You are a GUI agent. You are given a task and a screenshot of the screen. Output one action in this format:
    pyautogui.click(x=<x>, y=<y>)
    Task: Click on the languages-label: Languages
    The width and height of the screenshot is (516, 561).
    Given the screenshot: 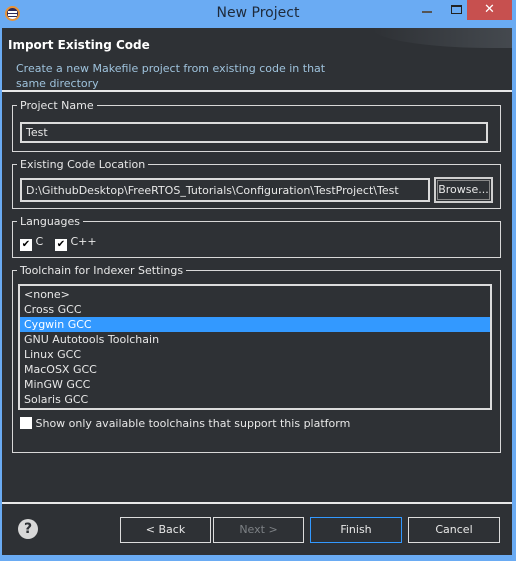 What is the action you would take?
    pyautogui.click(x=50, y=221)
    